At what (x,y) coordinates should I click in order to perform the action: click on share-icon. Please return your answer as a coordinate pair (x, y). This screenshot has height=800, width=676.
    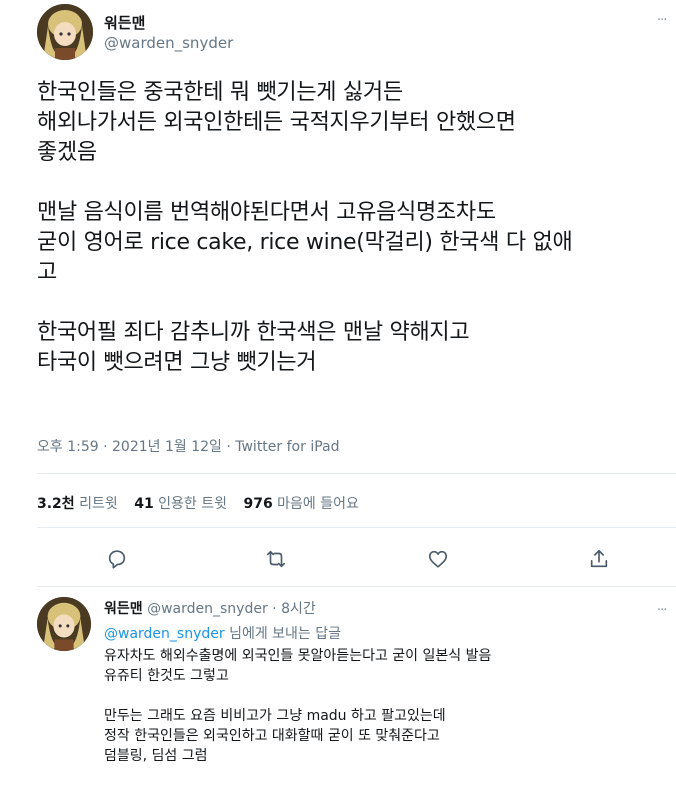
    Looking at the image, I should click on (599, 558).